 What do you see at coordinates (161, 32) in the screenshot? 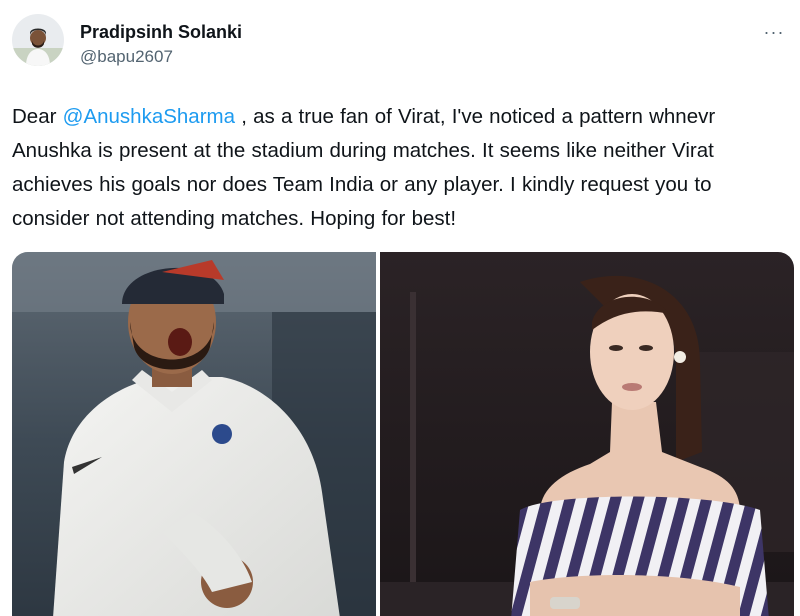
I see `author-display-name: Pradipsinh Solanki` at bounding box center [161, 32].